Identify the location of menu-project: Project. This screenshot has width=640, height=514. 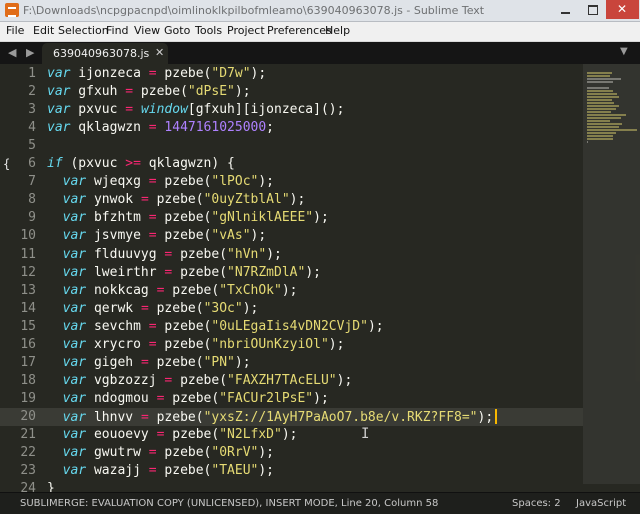
(246, 30).